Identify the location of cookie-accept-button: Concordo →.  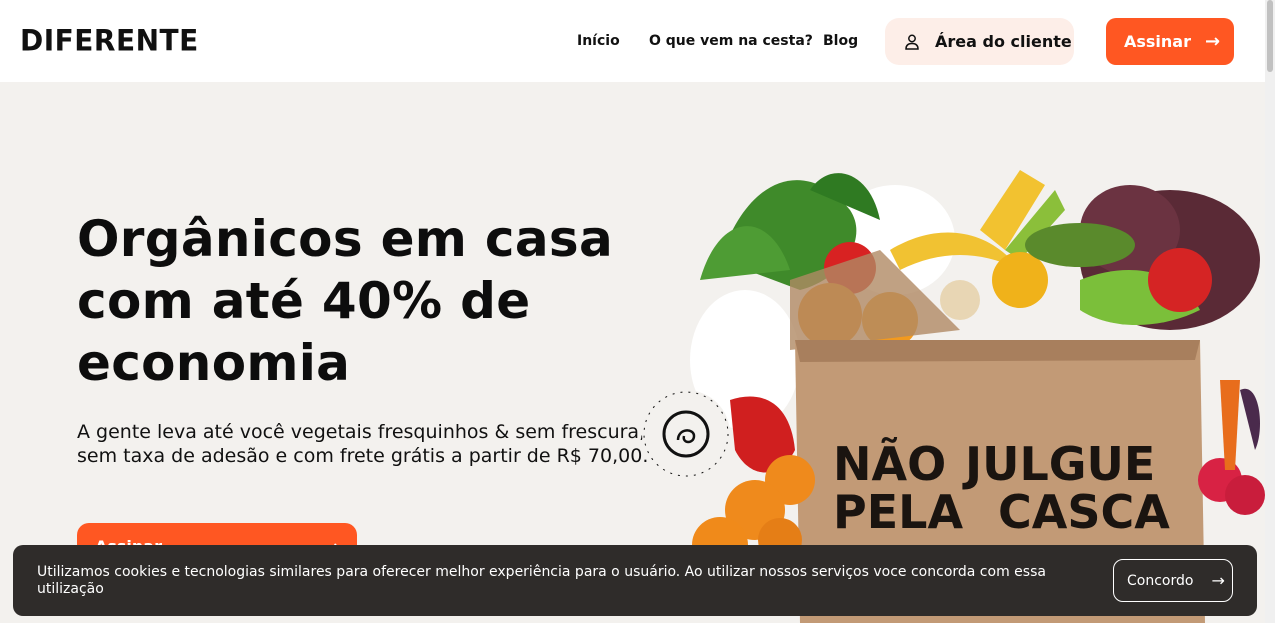
(1173, 580).